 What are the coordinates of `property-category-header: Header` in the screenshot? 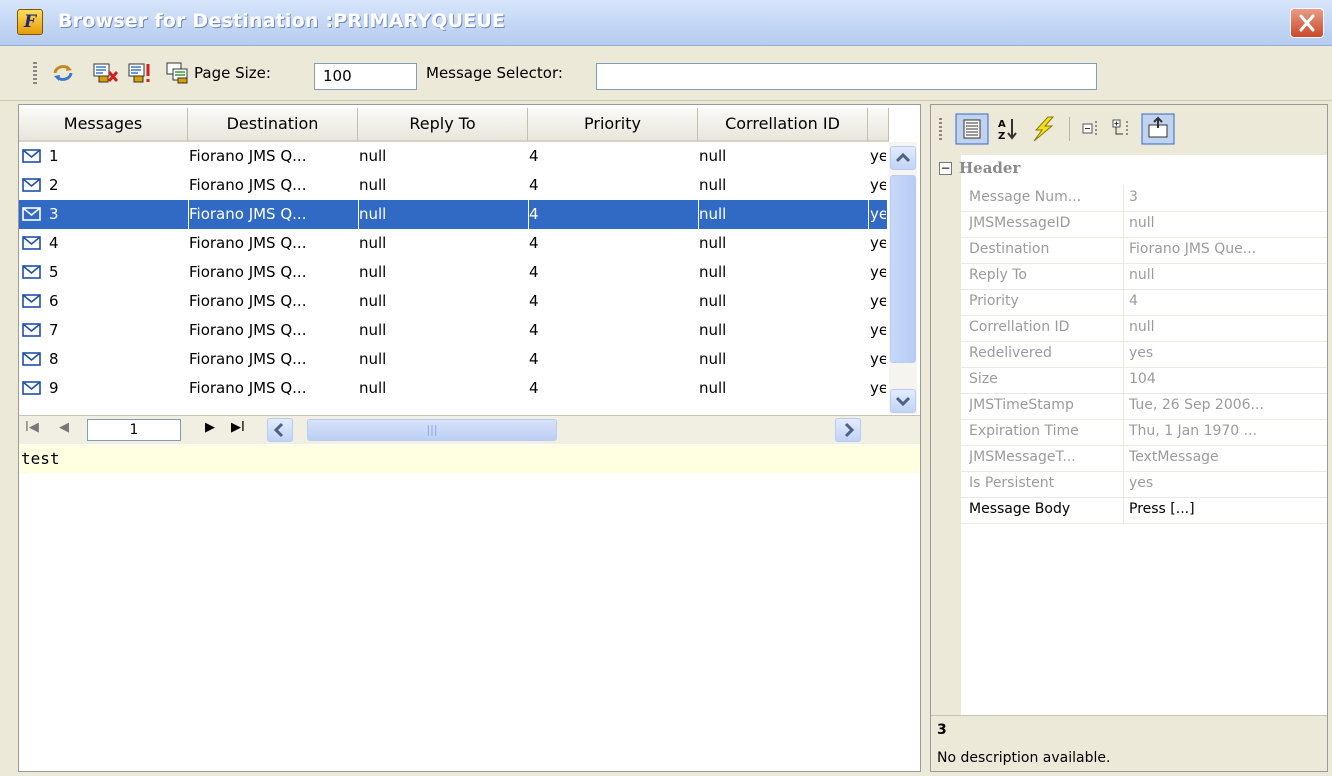 It's located at (989, 168).